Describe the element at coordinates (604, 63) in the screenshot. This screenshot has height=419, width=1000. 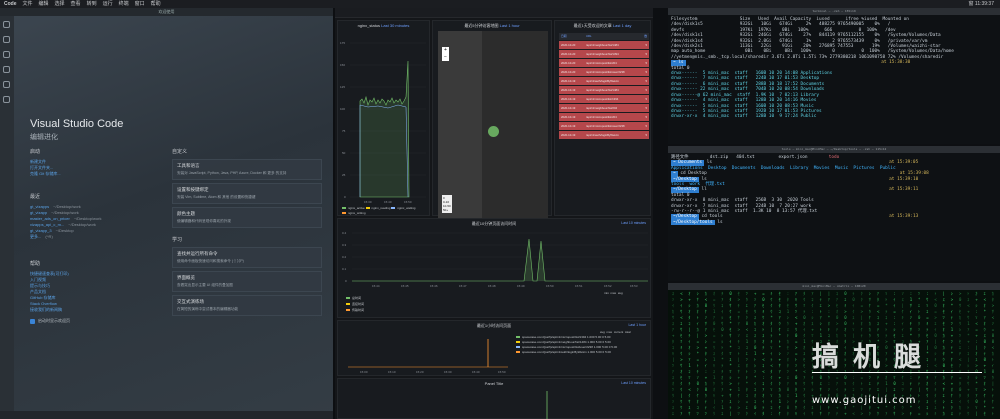
I see `table-row: 2020-10-20/api/v1/micropost/list/204 5` at that location.